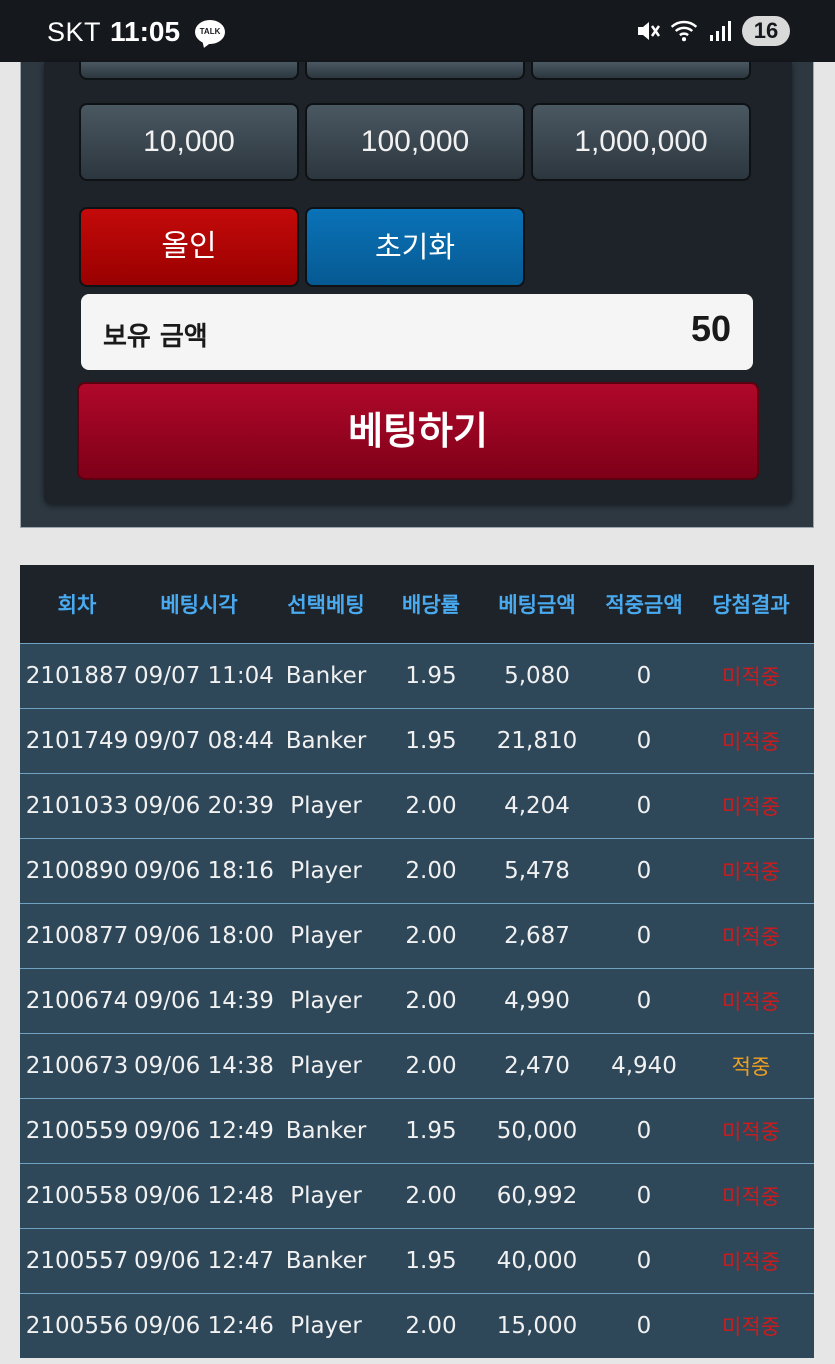  What do you see at coordinates (77, 1325) in the screenshot?
I see `cell-round: 2100556` at bounding box center [77, 1325].